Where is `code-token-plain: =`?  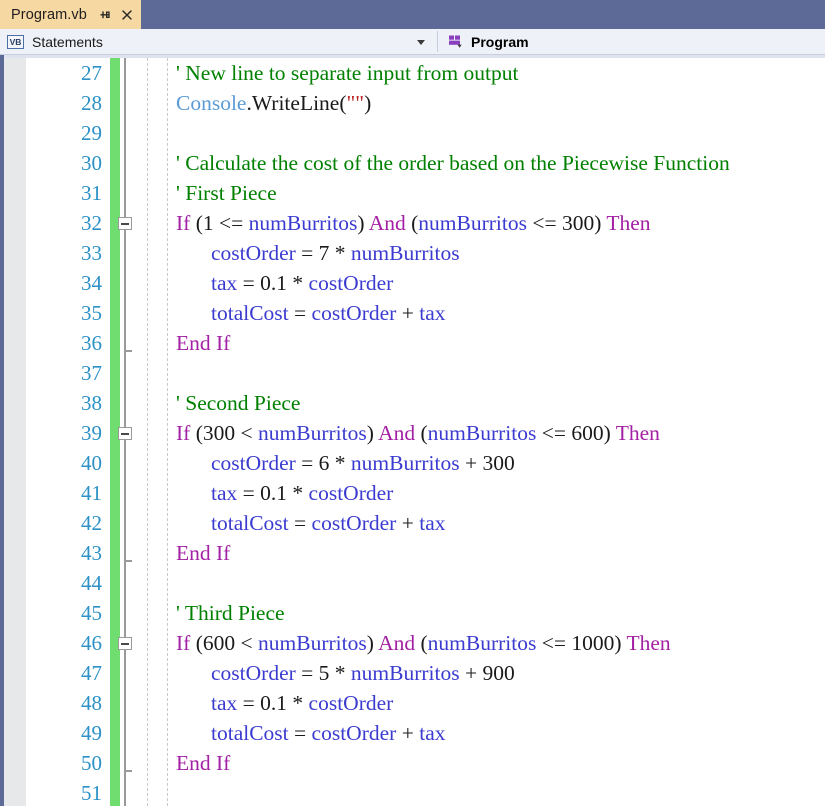 code-token-plain: = is located at coordinates (300, 523).